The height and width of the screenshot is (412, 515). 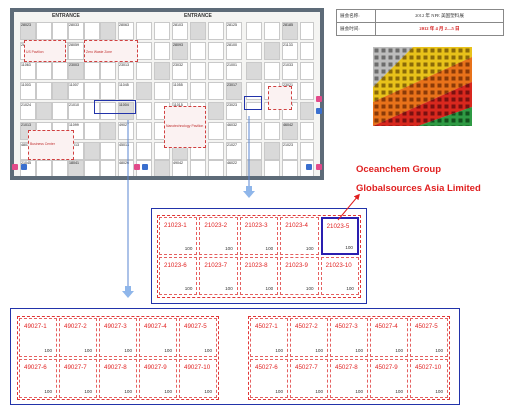 I want to click on pointer-arrow-icon, so click(x=348, y=207).